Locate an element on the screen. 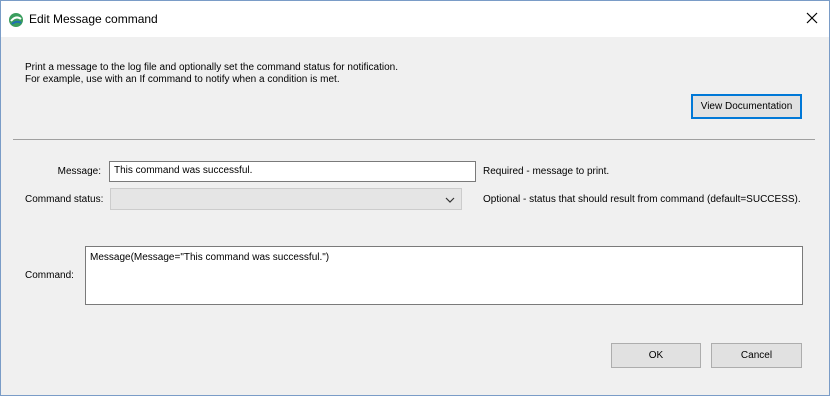  view-documentation-button: View Documentation is located at coordinates (746, 106).